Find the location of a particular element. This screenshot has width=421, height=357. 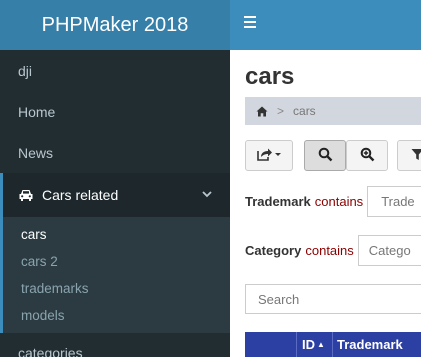

filter-row-trademark: Trademark contains Trade is located at coordinates (333, 201).